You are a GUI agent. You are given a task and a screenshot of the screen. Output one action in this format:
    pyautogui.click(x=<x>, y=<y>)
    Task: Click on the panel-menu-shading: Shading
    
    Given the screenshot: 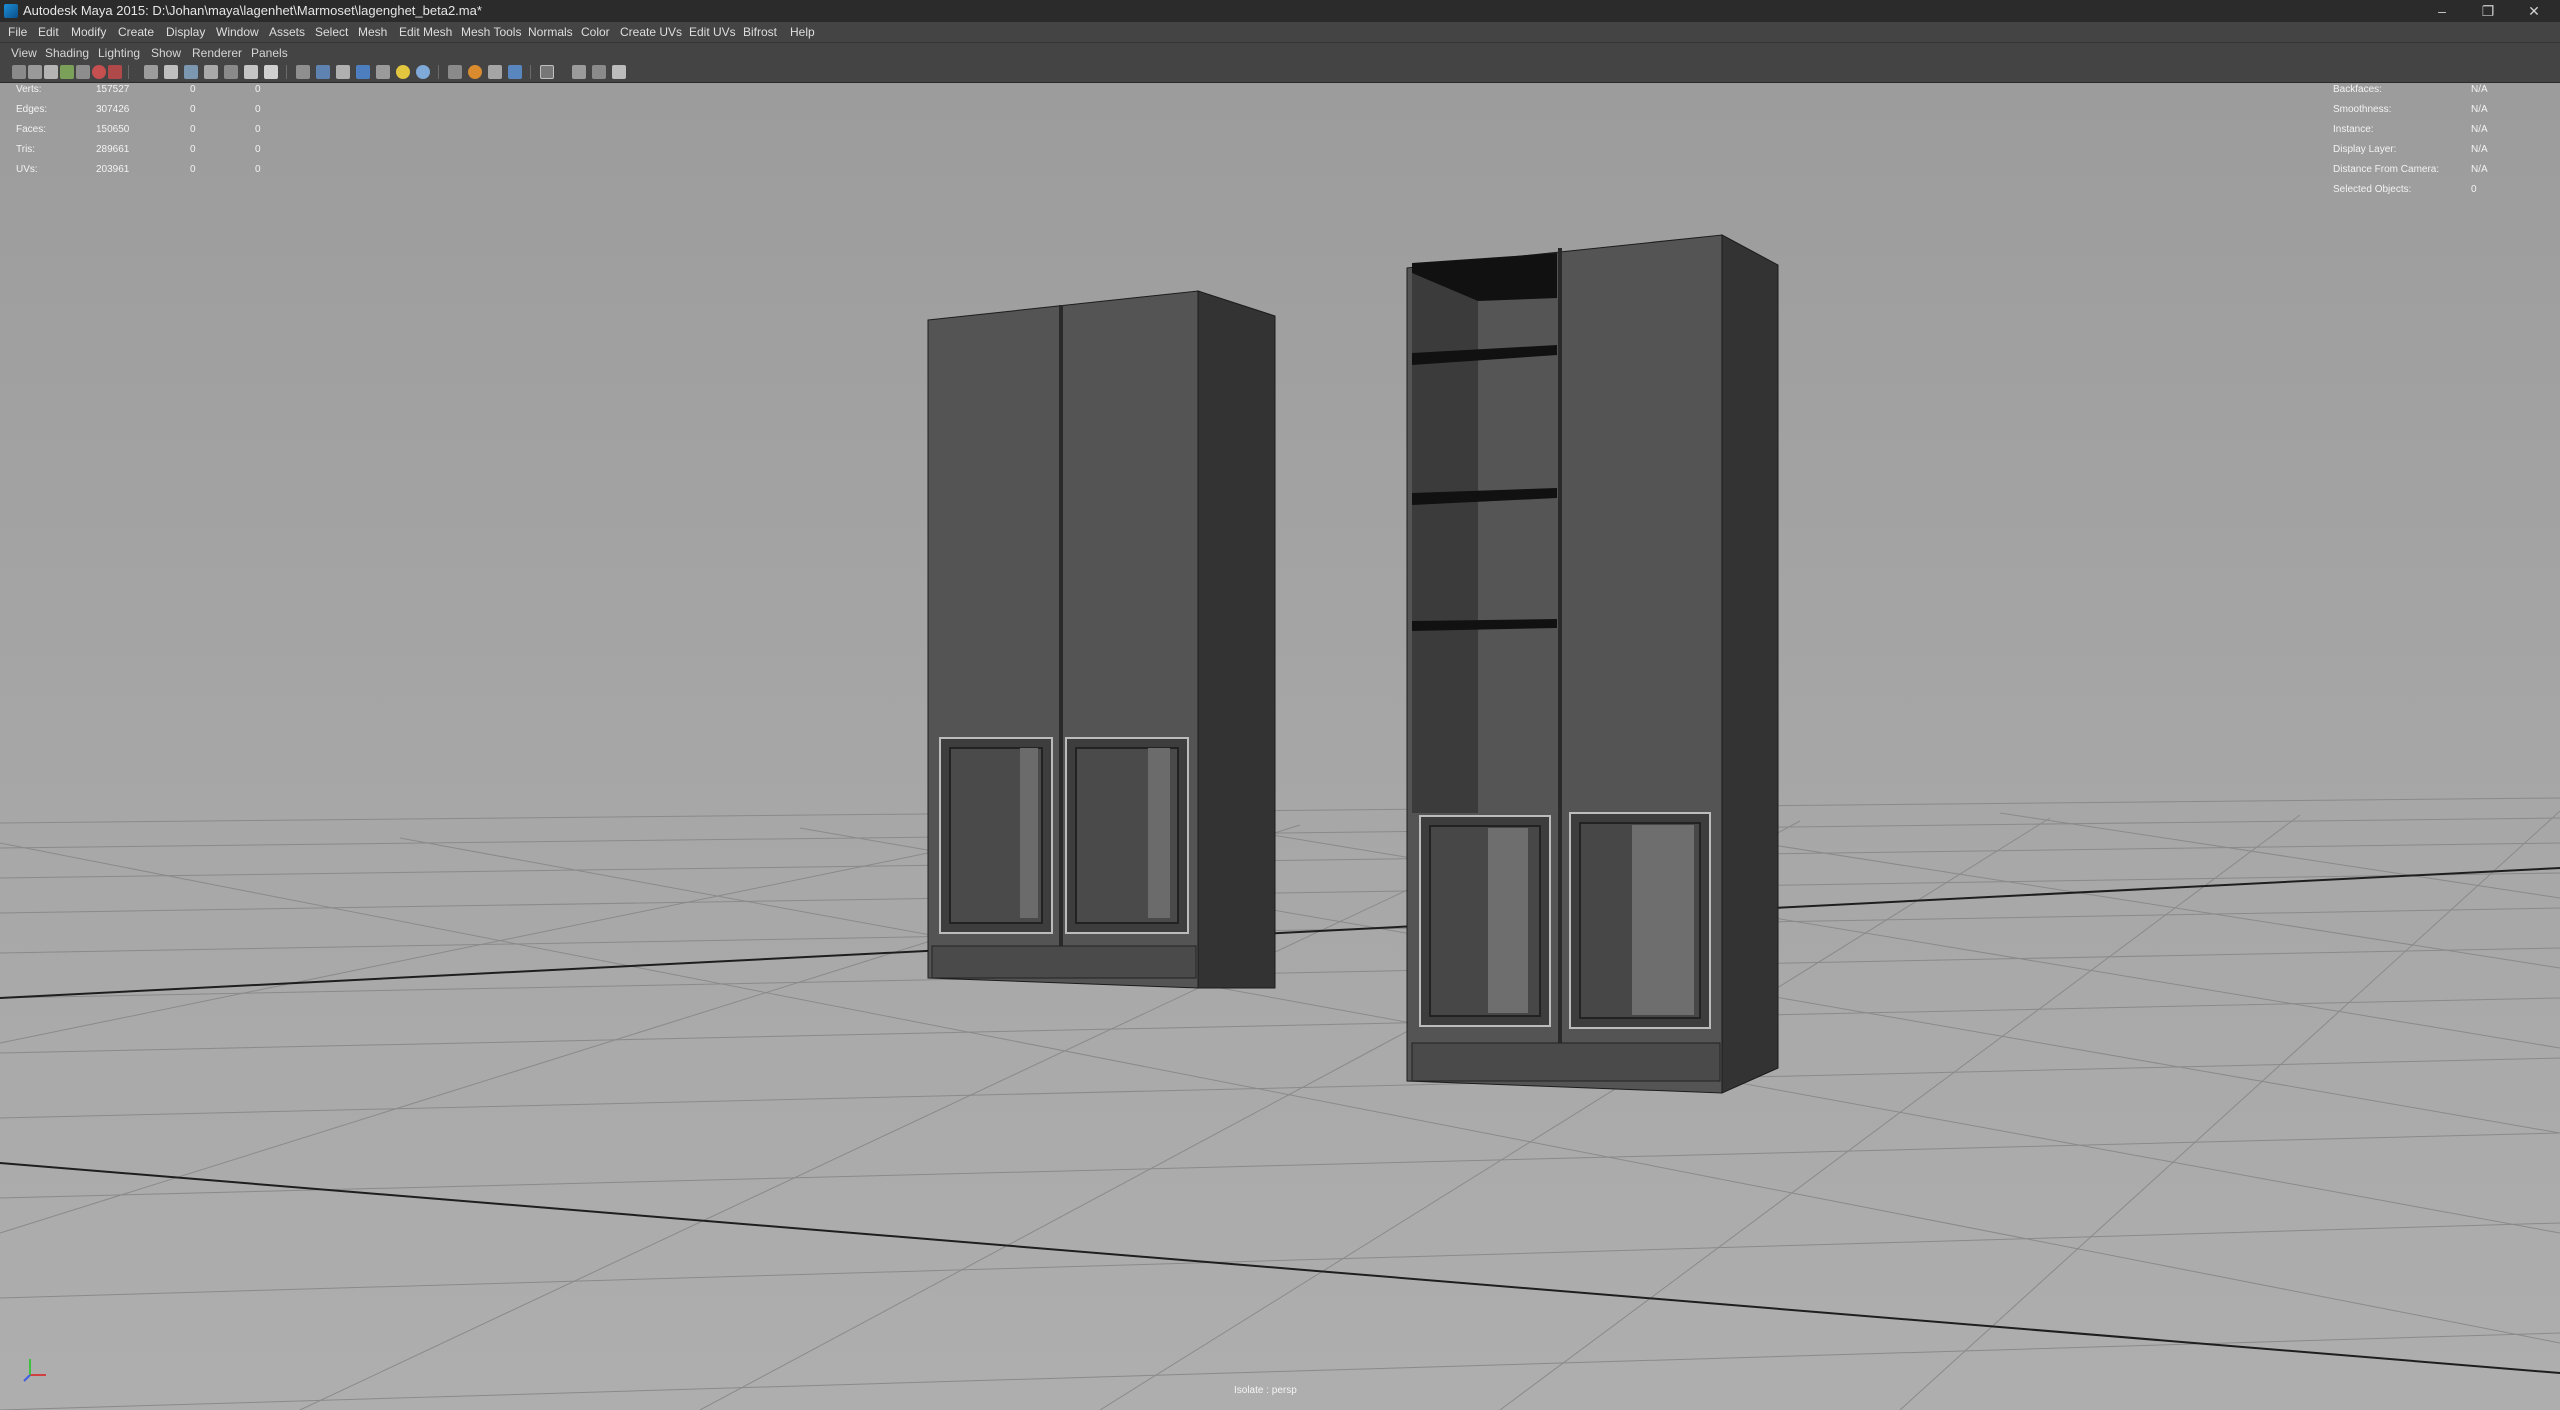 What is the action you would take?
    pyautogui.click(x=67, y=53)
    